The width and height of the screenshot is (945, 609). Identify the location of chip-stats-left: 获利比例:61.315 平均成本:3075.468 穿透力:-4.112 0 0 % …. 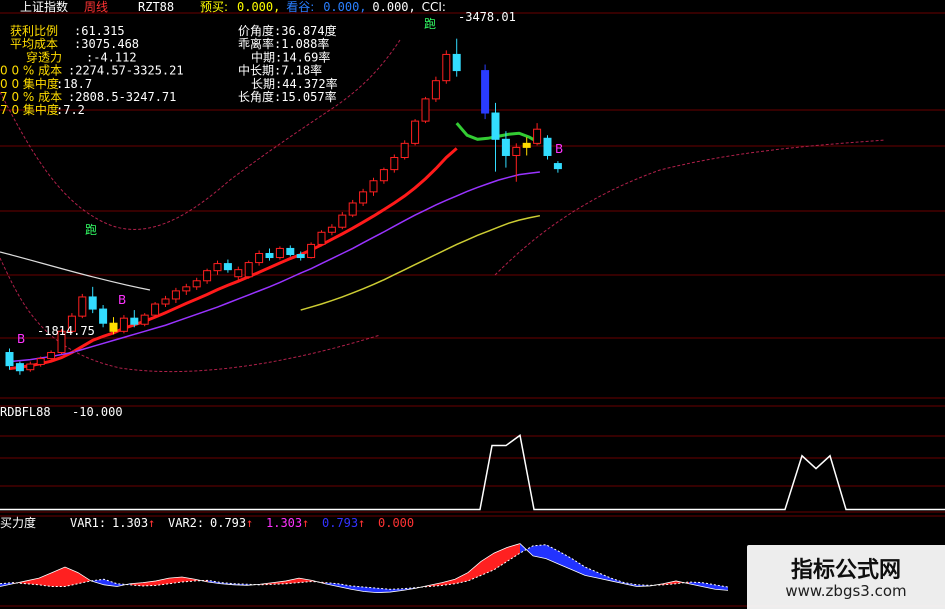
(92, 70).